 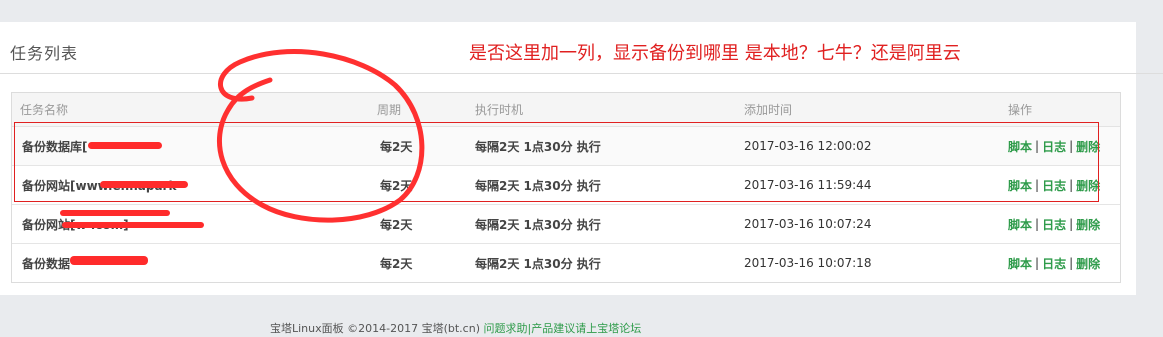 What do you see at coordinates (499, 110) in the screenshot?
I see `header-exec-time: 执行时机` at bounding box center [499, 110].